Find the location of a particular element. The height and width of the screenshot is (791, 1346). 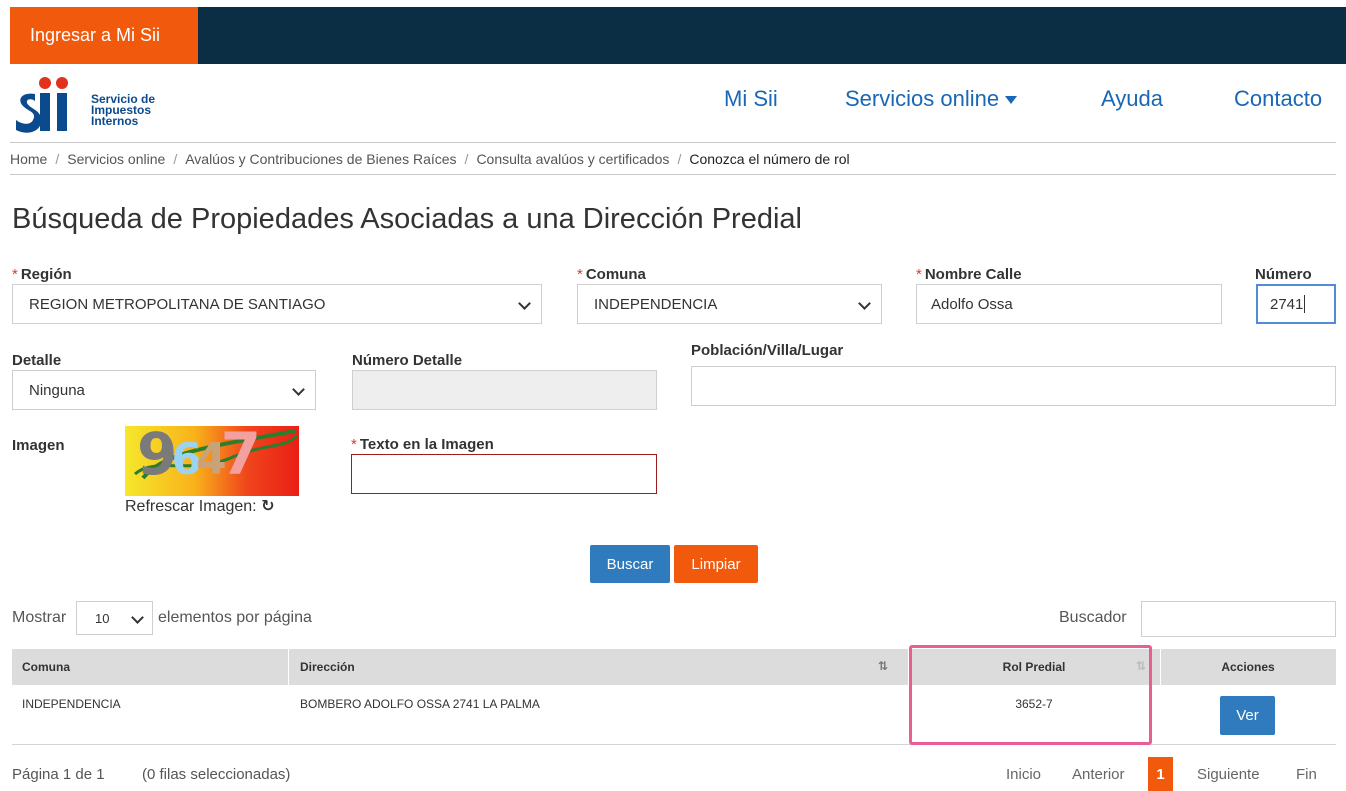

region-select: REGION METROPOLITANA DE SANTIAGO is located at coordinates (277, 304).